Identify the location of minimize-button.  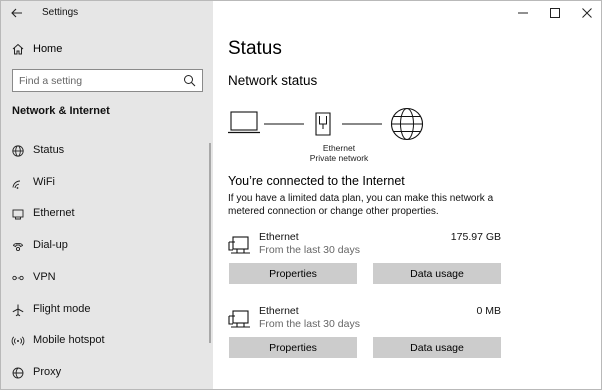
(523, 13).